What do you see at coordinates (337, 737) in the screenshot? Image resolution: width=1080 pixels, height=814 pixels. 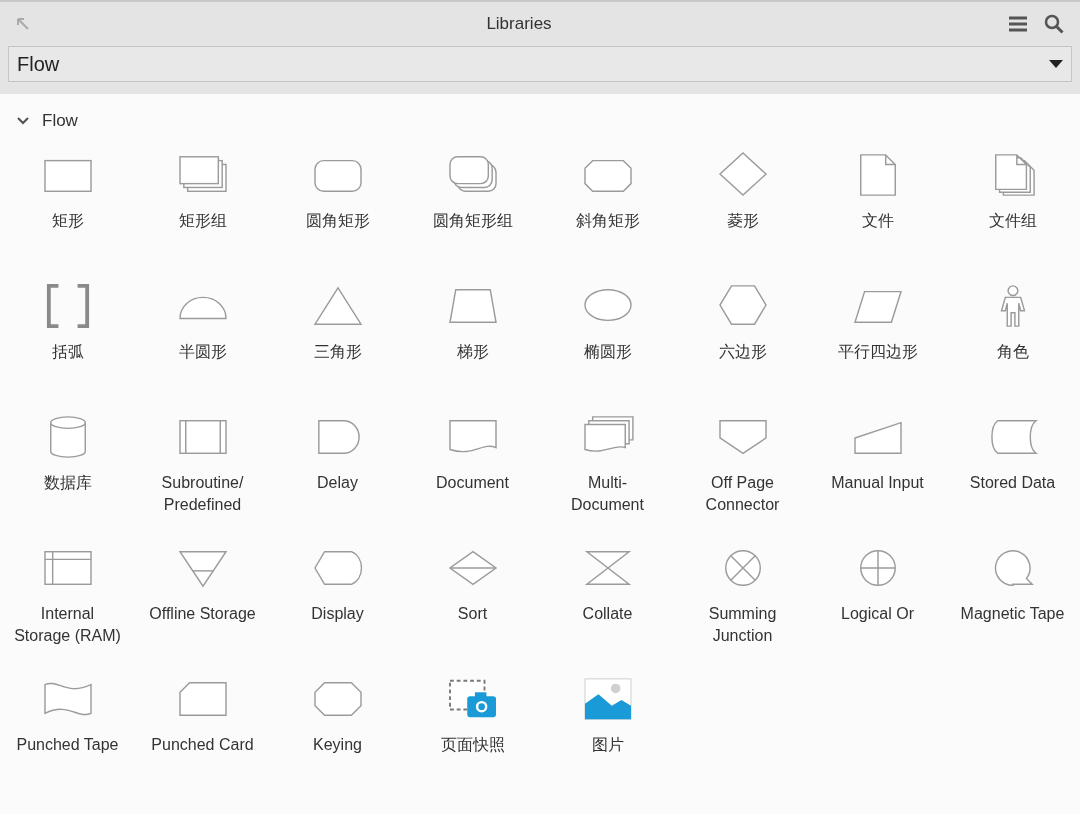 I see `library-shape-item: Keying` at bounding box center [337, 737].